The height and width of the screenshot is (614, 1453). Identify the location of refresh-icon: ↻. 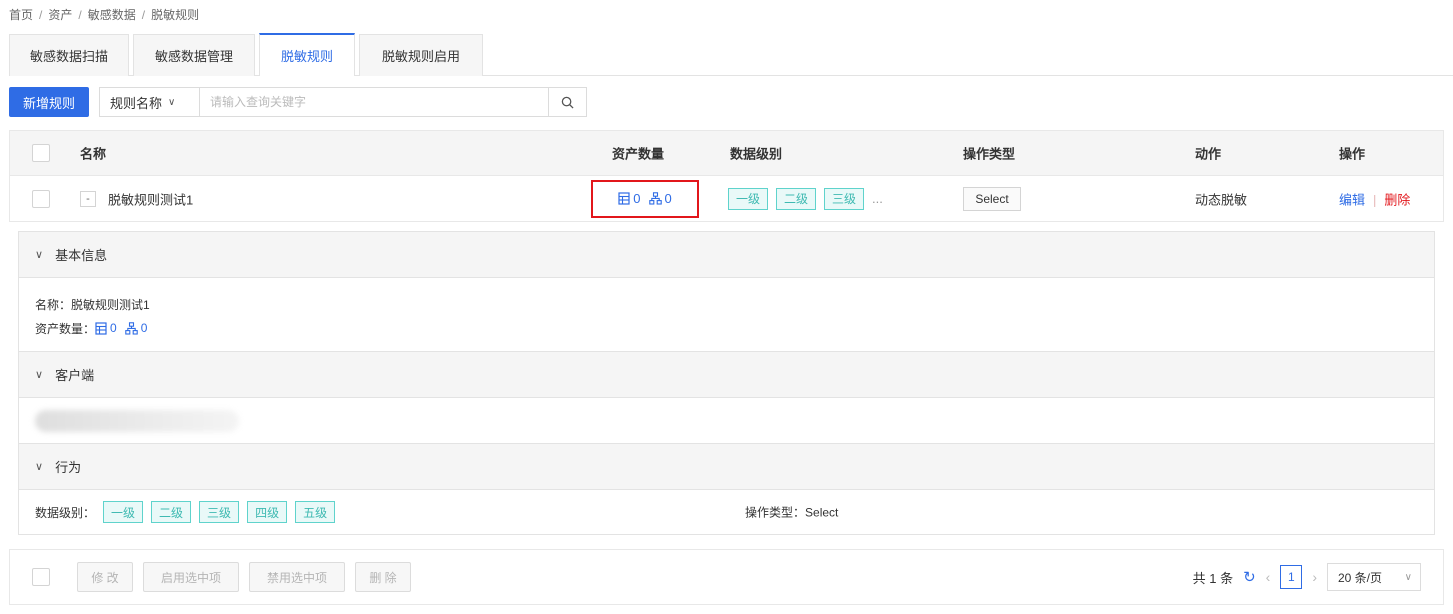
(1249, 577).